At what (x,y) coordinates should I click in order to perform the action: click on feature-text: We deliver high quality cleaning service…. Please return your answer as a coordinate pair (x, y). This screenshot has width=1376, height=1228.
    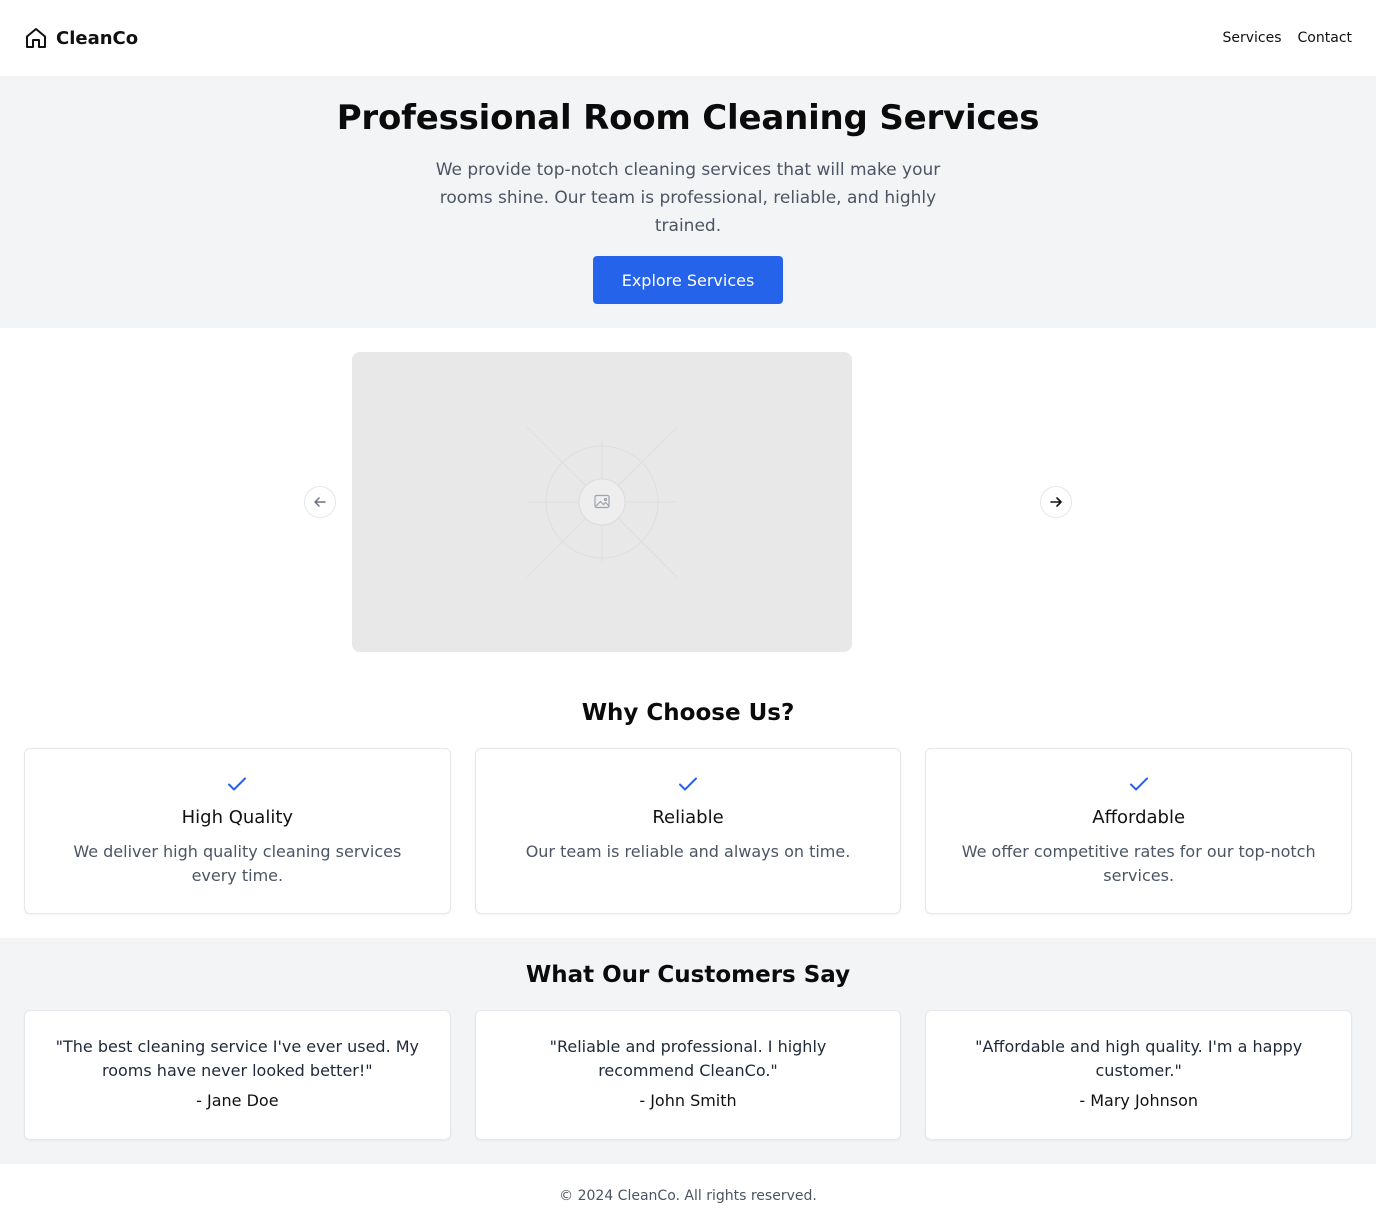
    Looking at the image, I should click on (237, 863).